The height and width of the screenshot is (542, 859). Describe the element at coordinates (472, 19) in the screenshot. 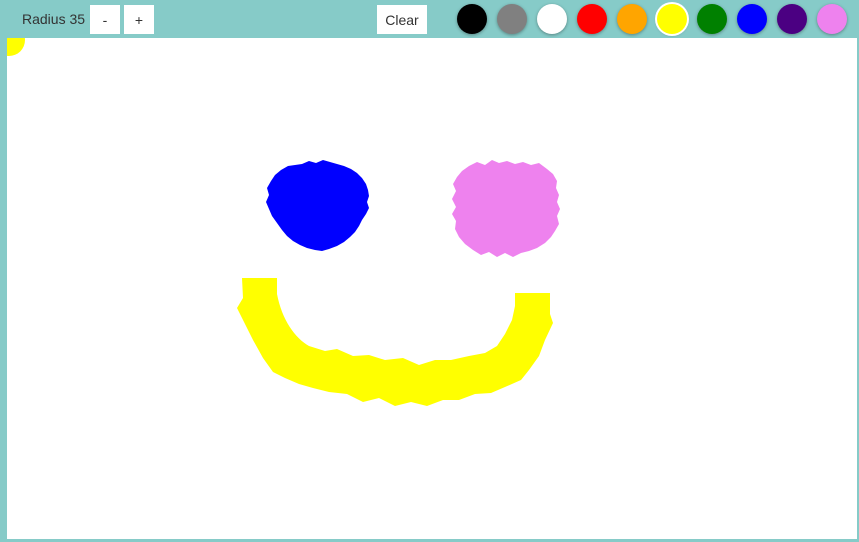

I see `color-swatch-black` at that location.